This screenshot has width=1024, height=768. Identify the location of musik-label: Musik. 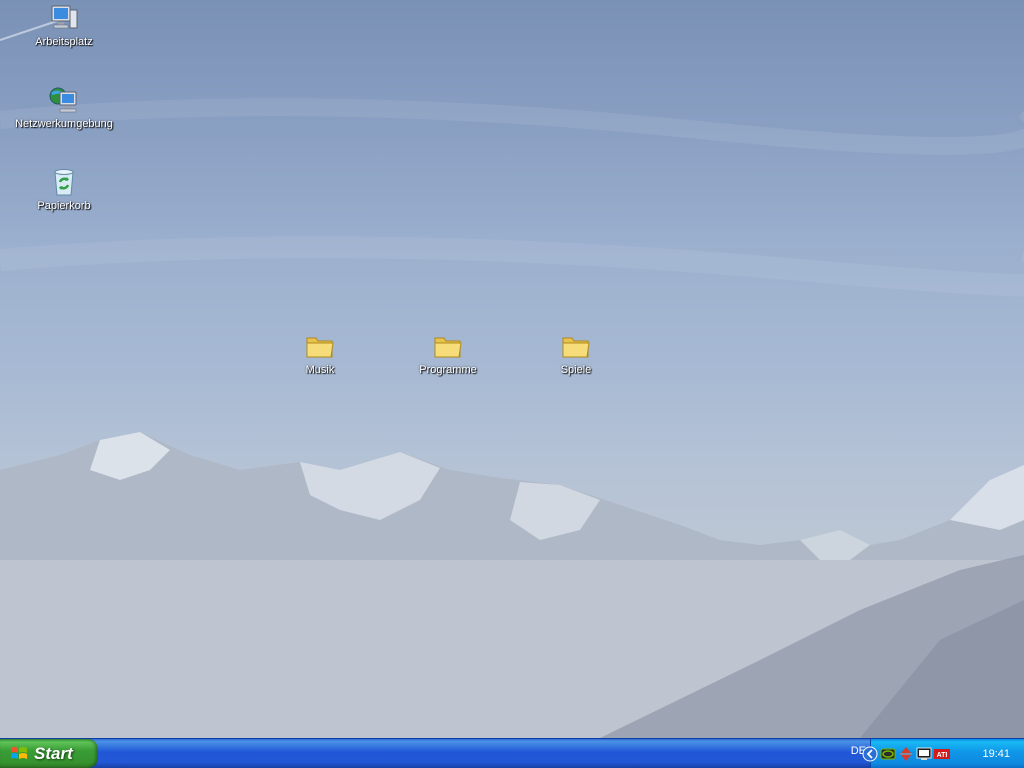
(320, 370).